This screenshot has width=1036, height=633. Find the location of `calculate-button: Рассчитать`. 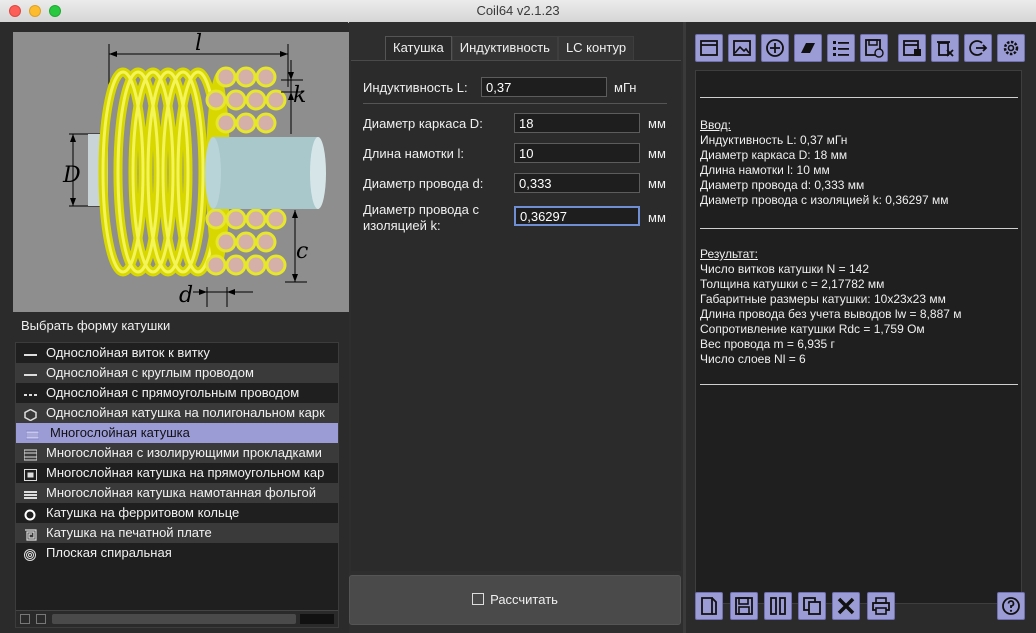

calculate-button: Рассчитать is located at coordinates (515, 600).